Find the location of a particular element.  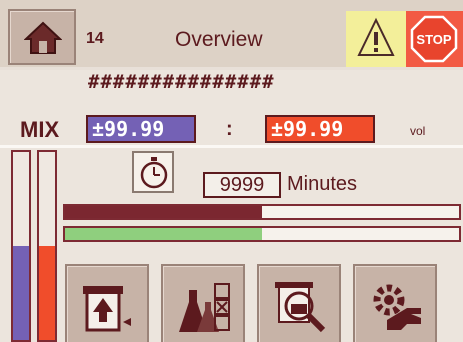

screen-number: 14 is located at coordinates (95, 38).